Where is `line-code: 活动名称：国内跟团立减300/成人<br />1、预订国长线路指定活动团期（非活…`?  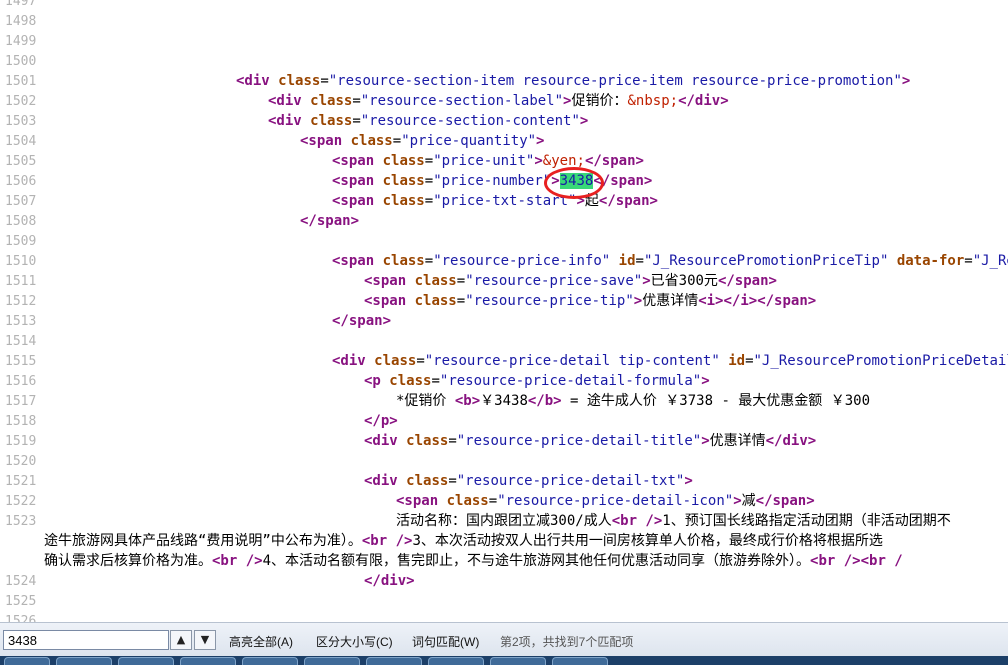
line-code: 活动名称：国内跟团立减300/成人<br />1、预订国长线路指定活动团期（非活… is located at coordinates (673, 521).